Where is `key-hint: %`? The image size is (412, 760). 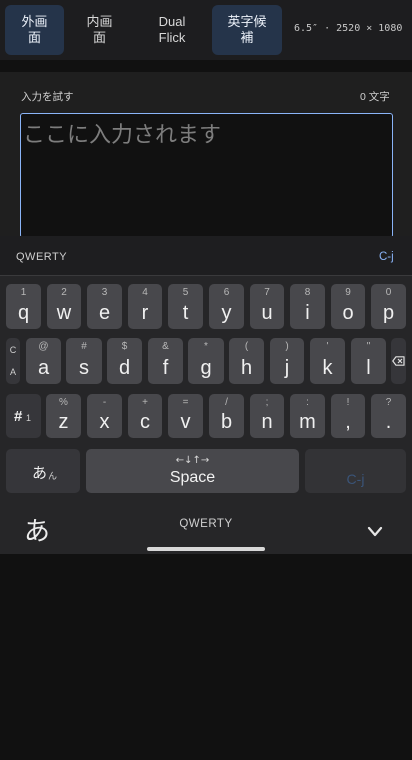
key-hint: % is located at coordinates (63, 402).